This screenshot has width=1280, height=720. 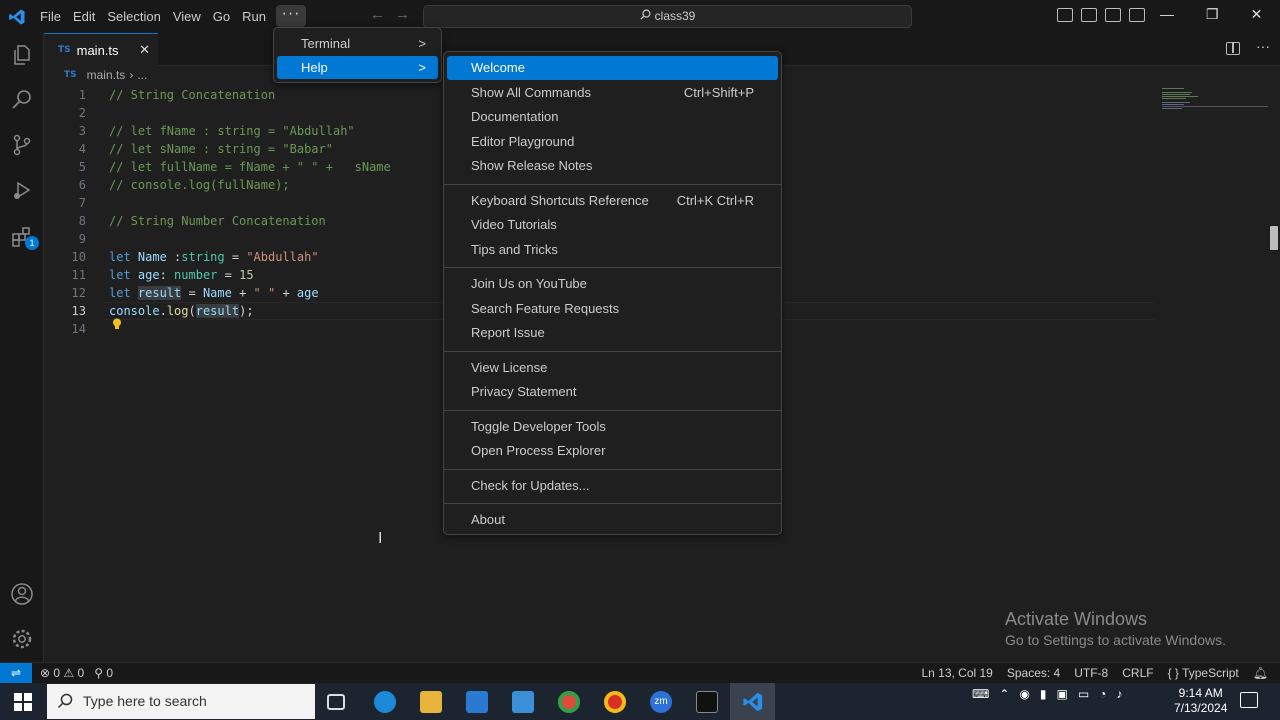 I want to click on taskbar-clock: 9:14 AM 7/13/2024, so click(x=1200, y=701).